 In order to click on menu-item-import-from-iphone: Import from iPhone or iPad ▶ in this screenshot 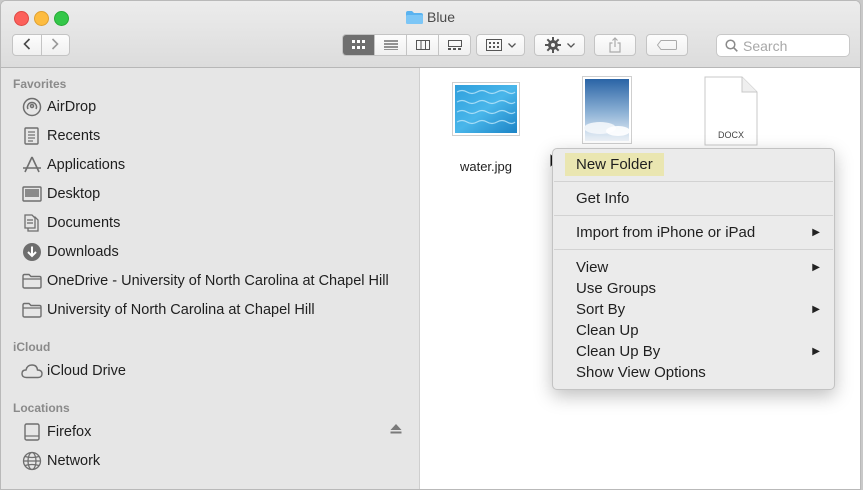, I will do `click(693, 232)`.